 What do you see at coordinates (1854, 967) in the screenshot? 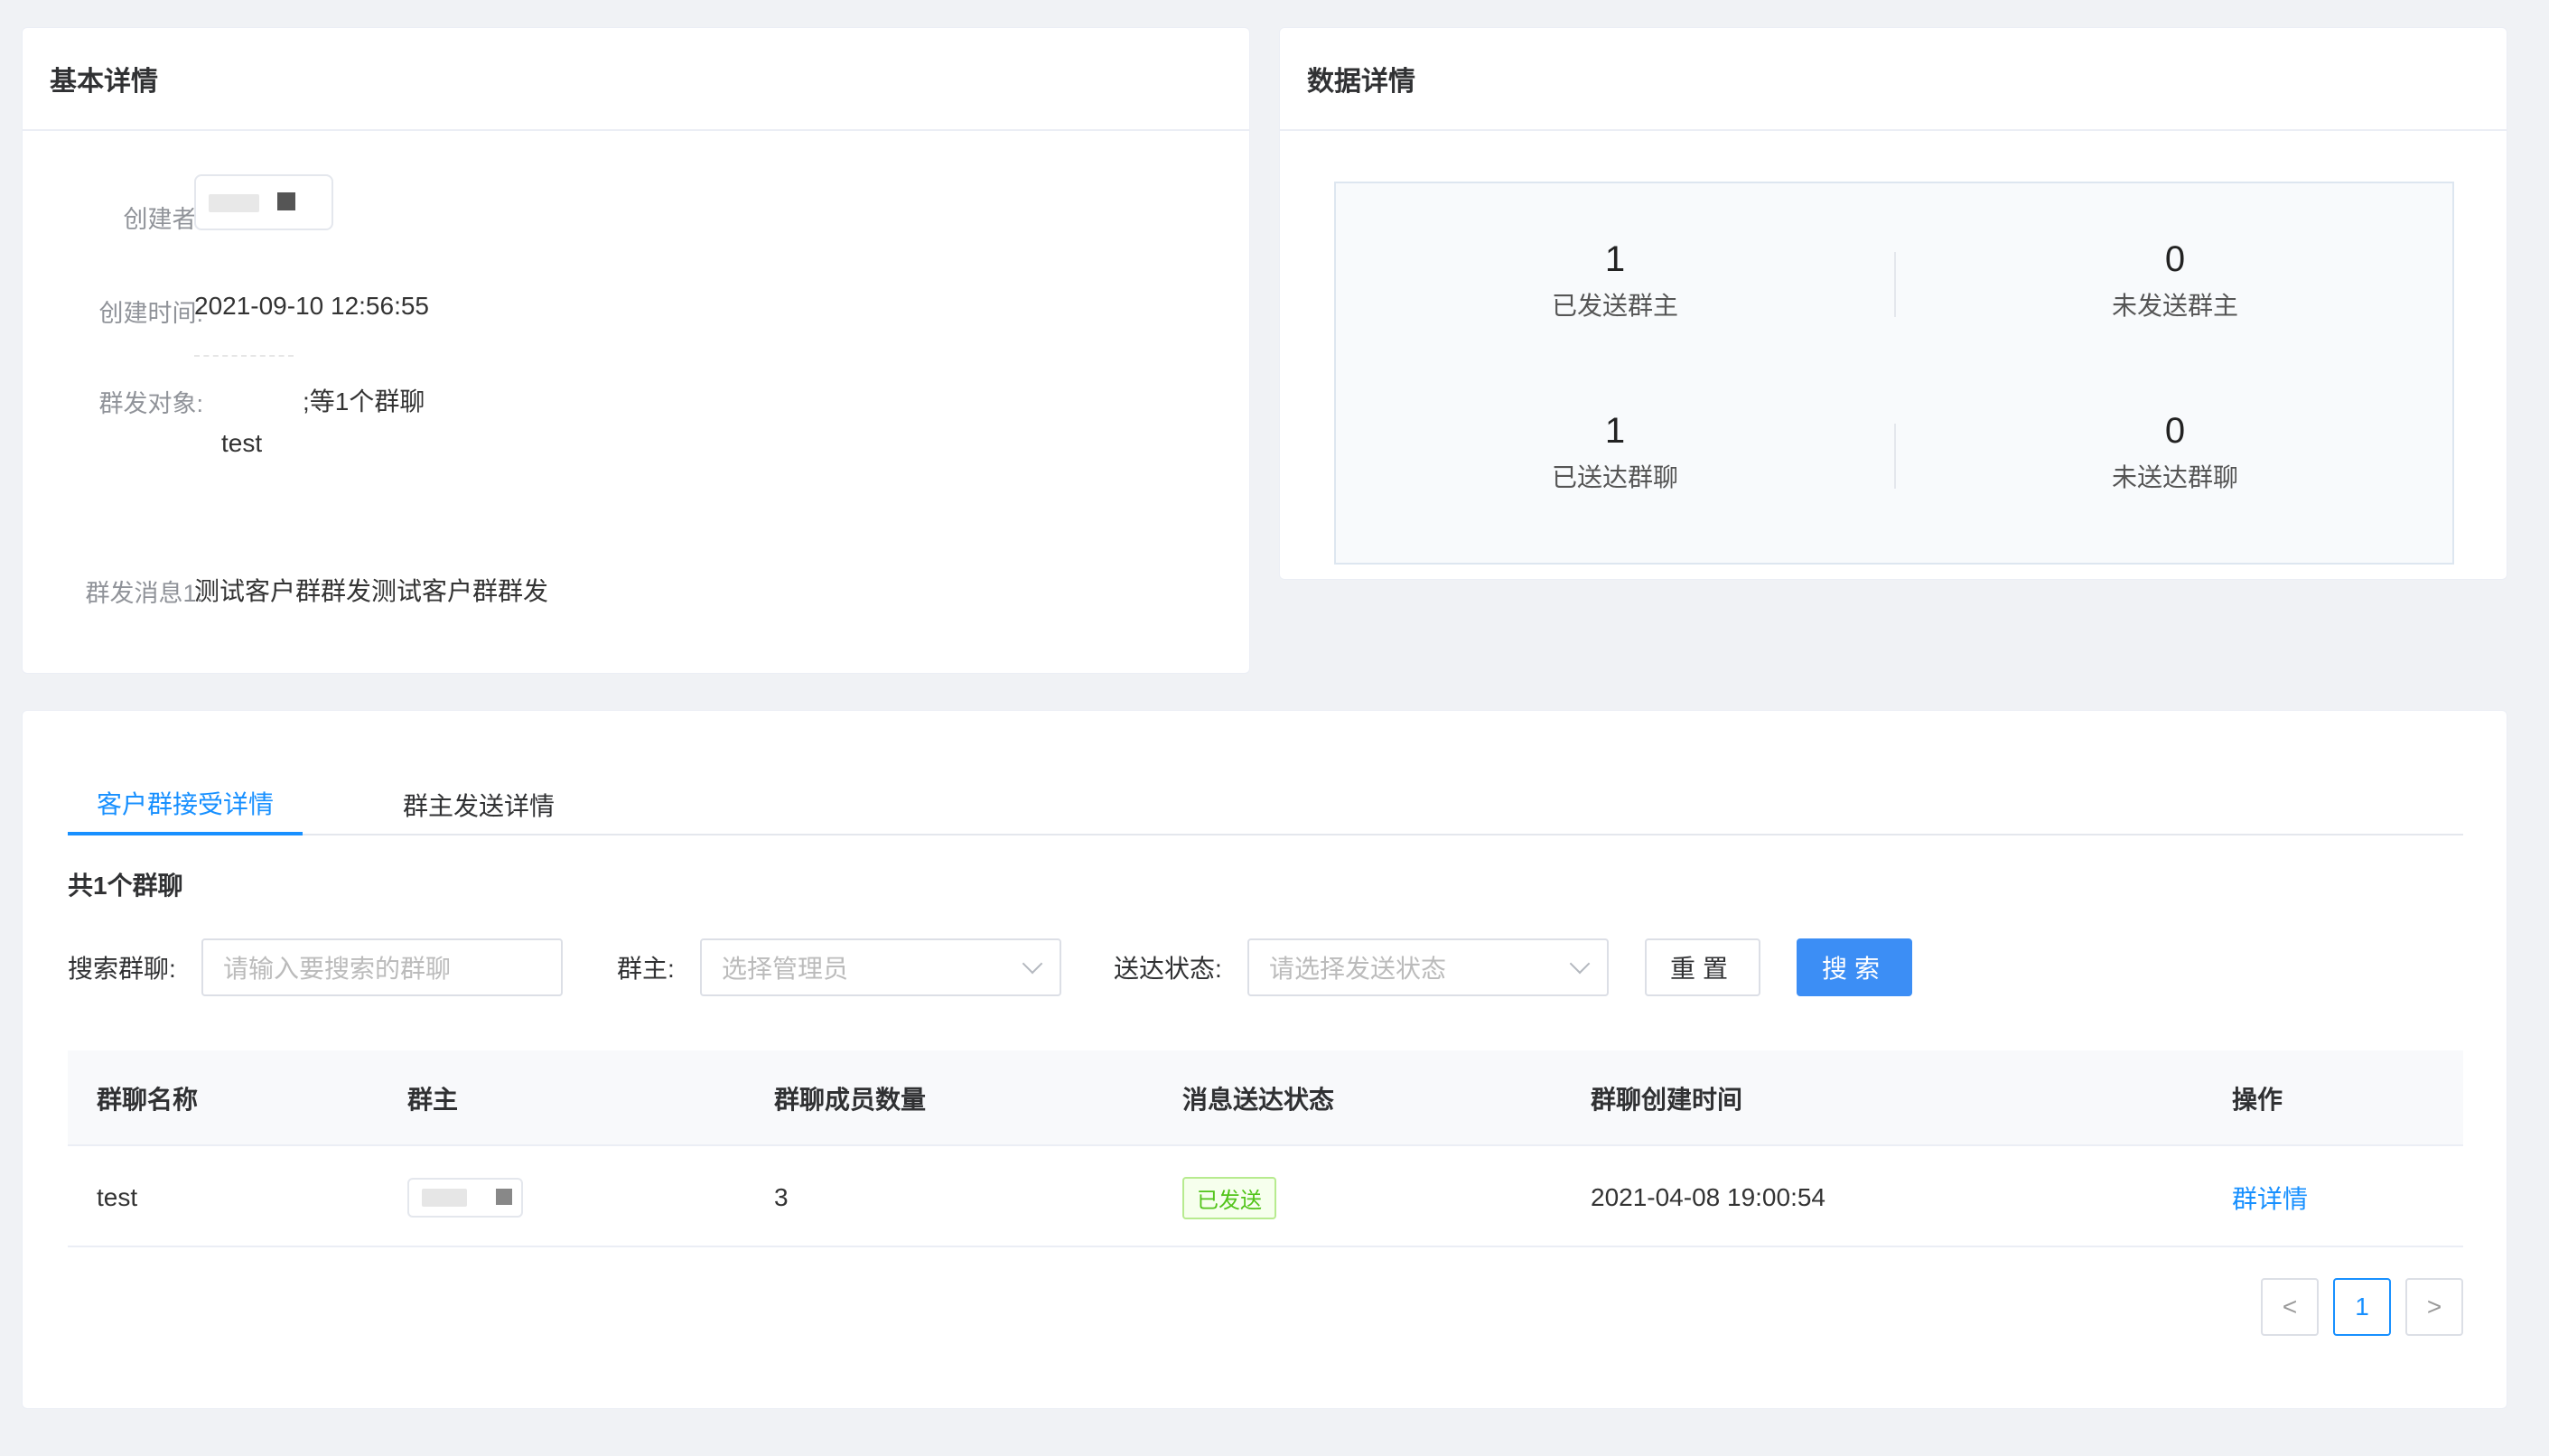
I see `search-button: 搜索` at bounding box center [1854, 967].